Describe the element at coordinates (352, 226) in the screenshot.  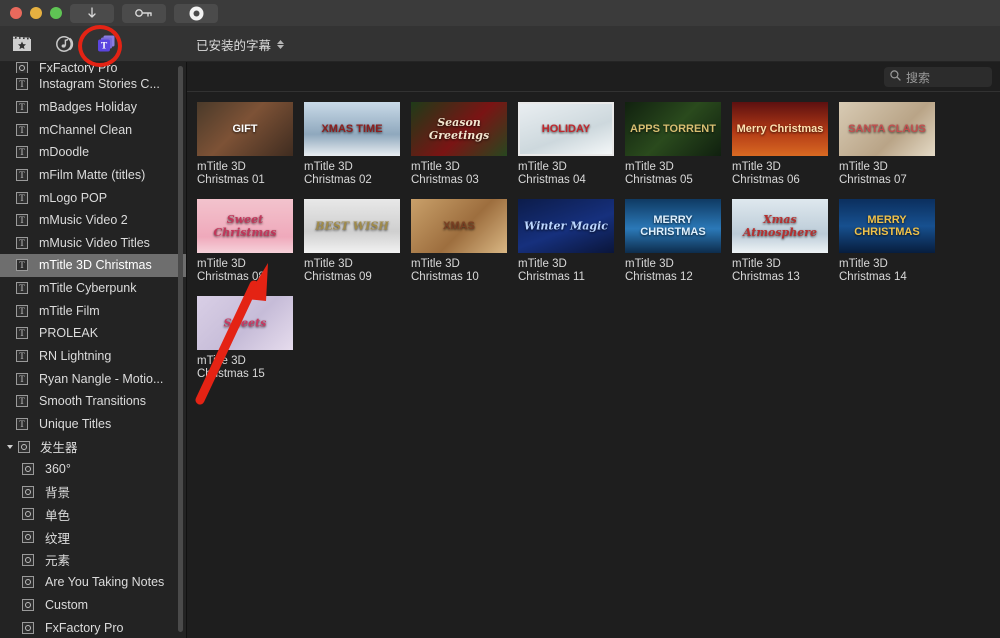
I see `title-thumbnail: BEST WISH` at that location.